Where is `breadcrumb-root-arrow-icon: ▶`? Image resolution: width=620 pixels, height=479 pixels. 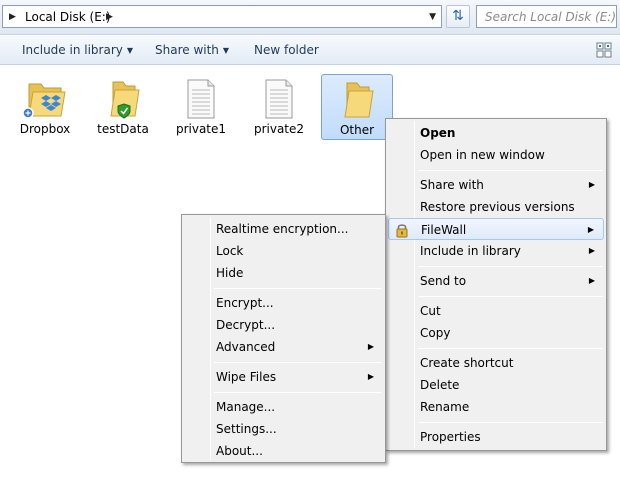
breadcrumb-root-arrow-icon: ▶ is located at coordinates (12, 17).